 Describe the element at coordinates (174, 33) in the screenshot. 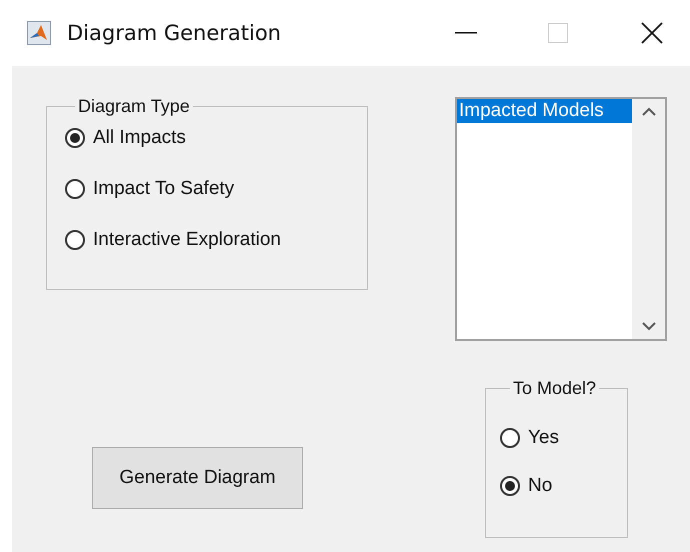

I see `window-title: Diagram Generation` at that location.